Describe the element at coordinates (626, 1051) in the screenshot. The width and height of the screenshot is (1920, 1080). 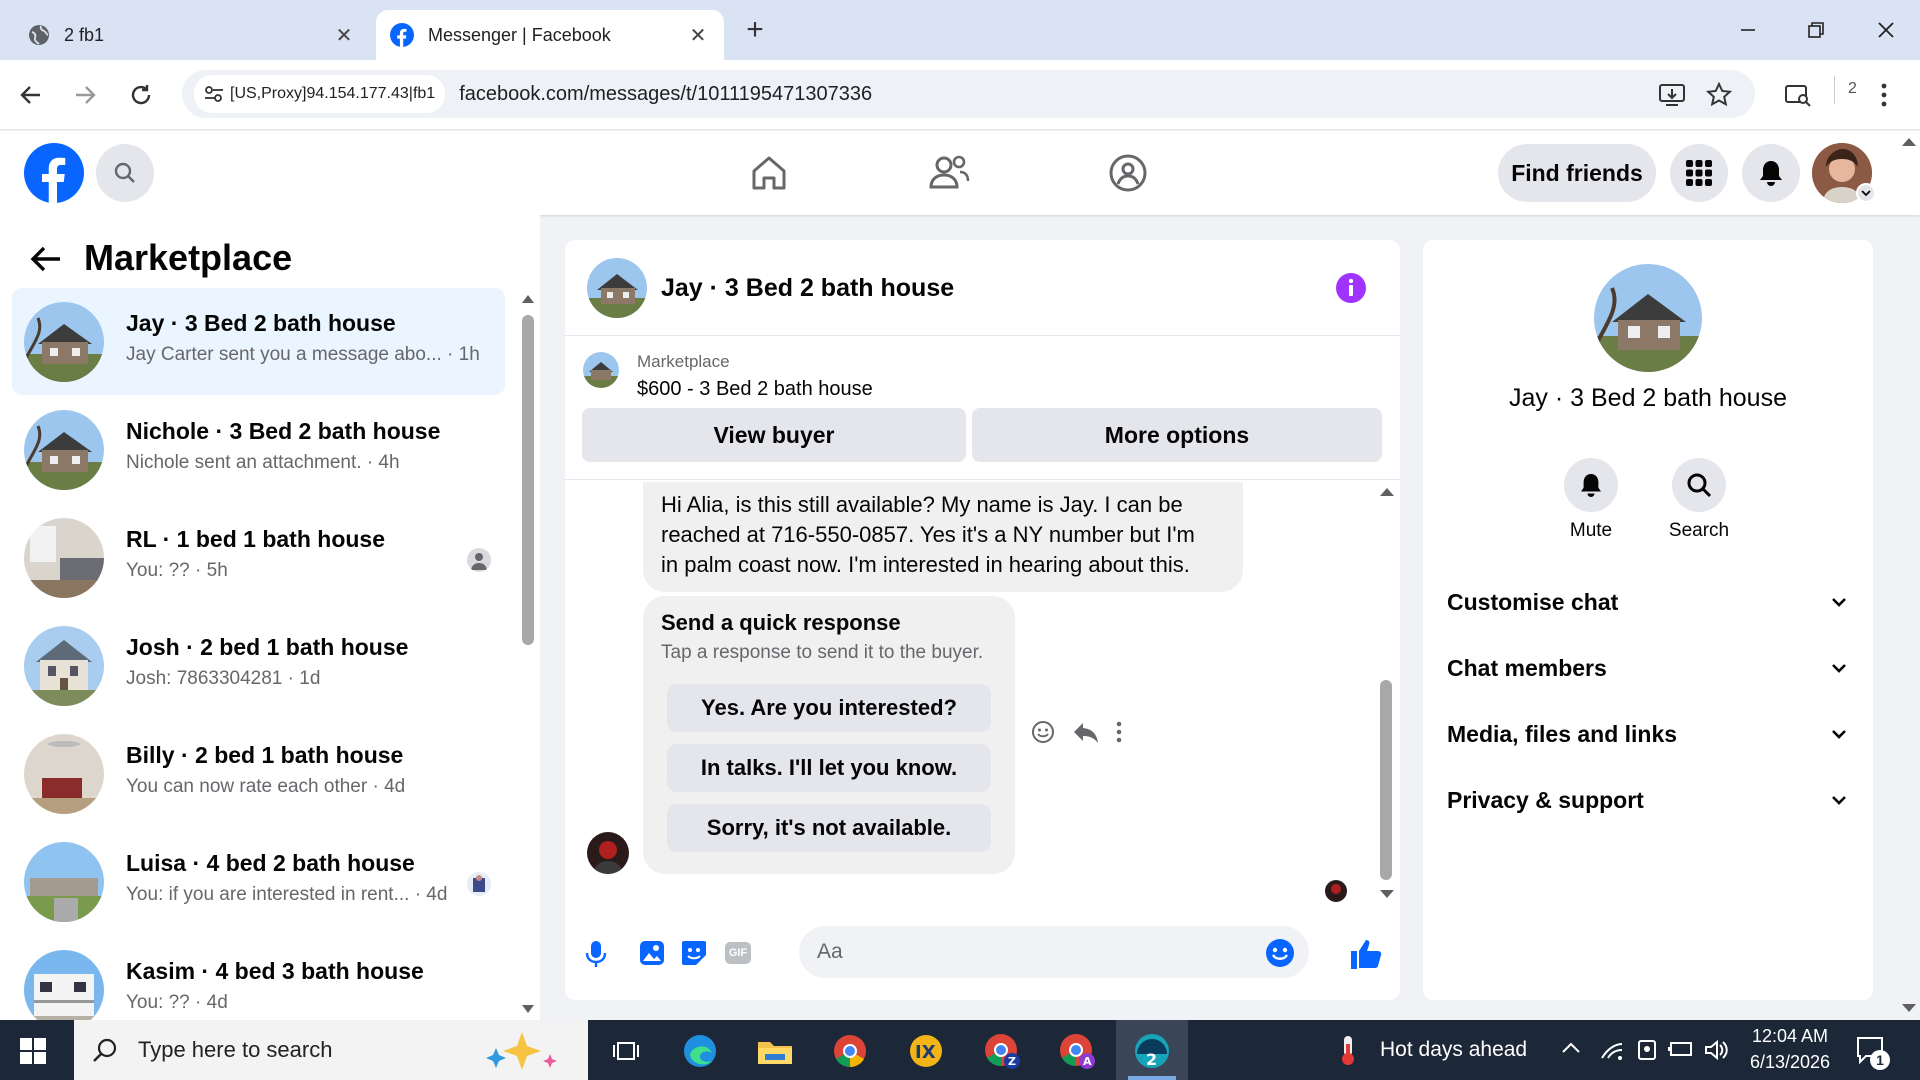
I see `task-view-icon` at that location.